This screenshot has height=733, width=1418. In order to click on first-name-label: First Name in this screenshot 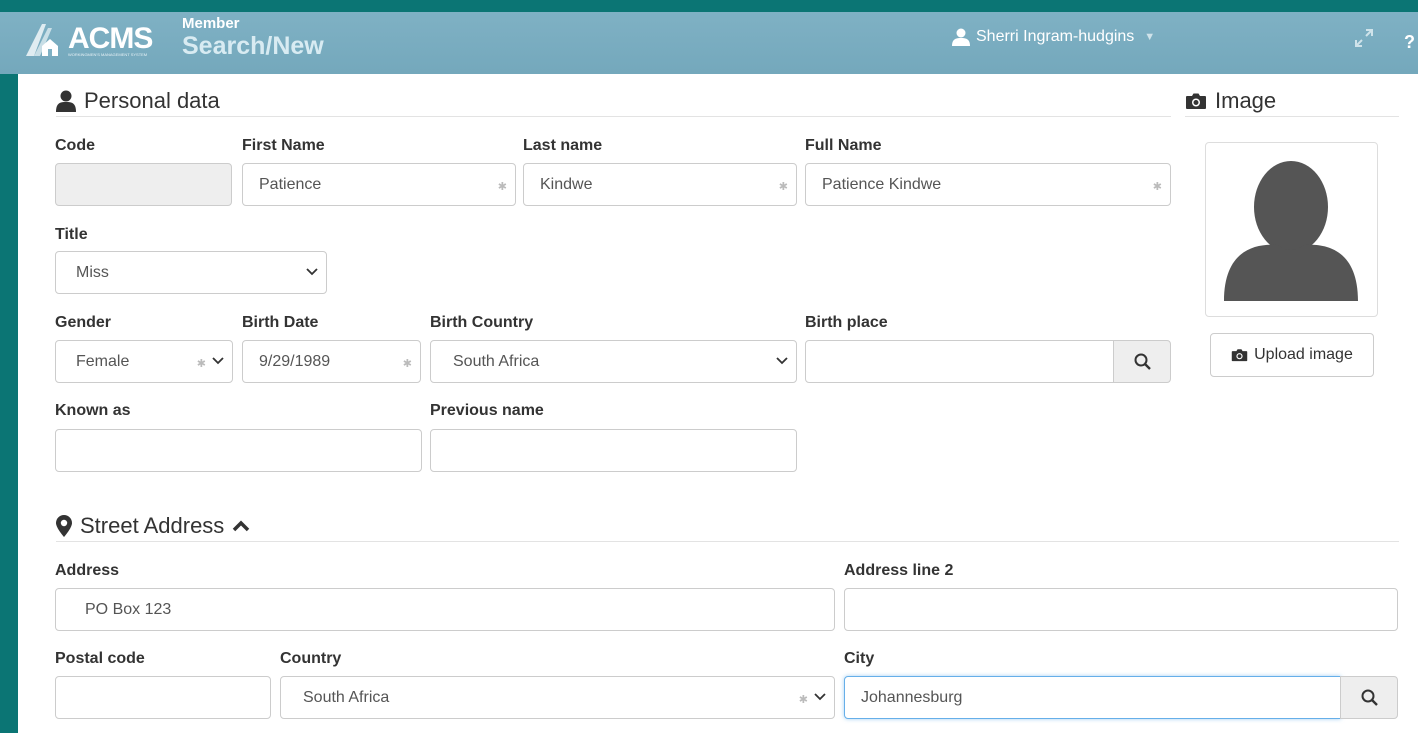, I will do `click(283, 145)`.